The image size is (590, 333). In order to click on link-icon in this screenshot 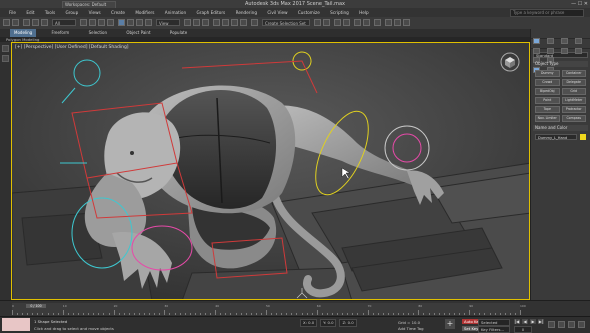, I will do `click(26, 22)`.